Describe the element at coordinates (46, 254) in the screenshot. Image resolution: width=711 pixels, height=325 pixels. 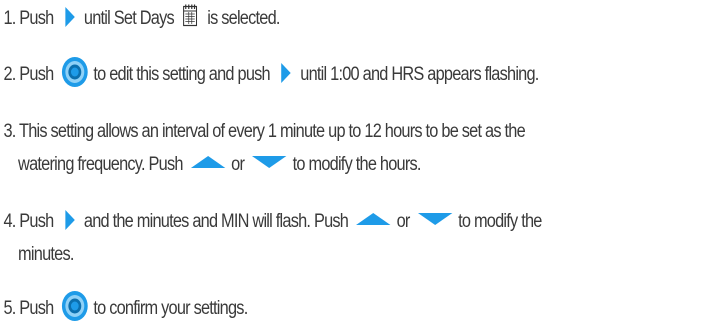
I see `step-text: minutes.` at that location.